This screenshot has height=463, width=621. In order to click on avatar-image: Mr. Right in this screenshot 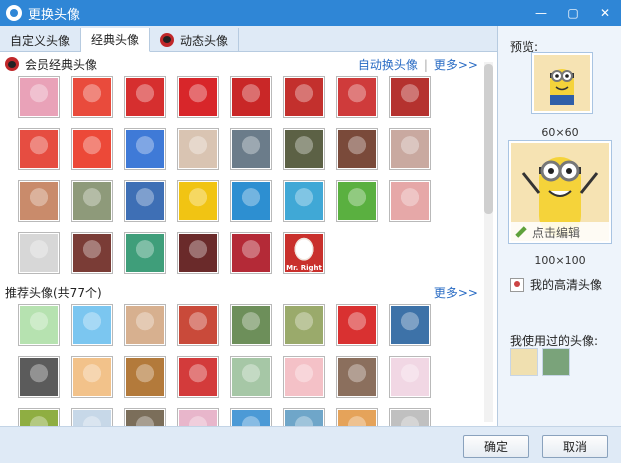, I will do `click(304, 253)`.